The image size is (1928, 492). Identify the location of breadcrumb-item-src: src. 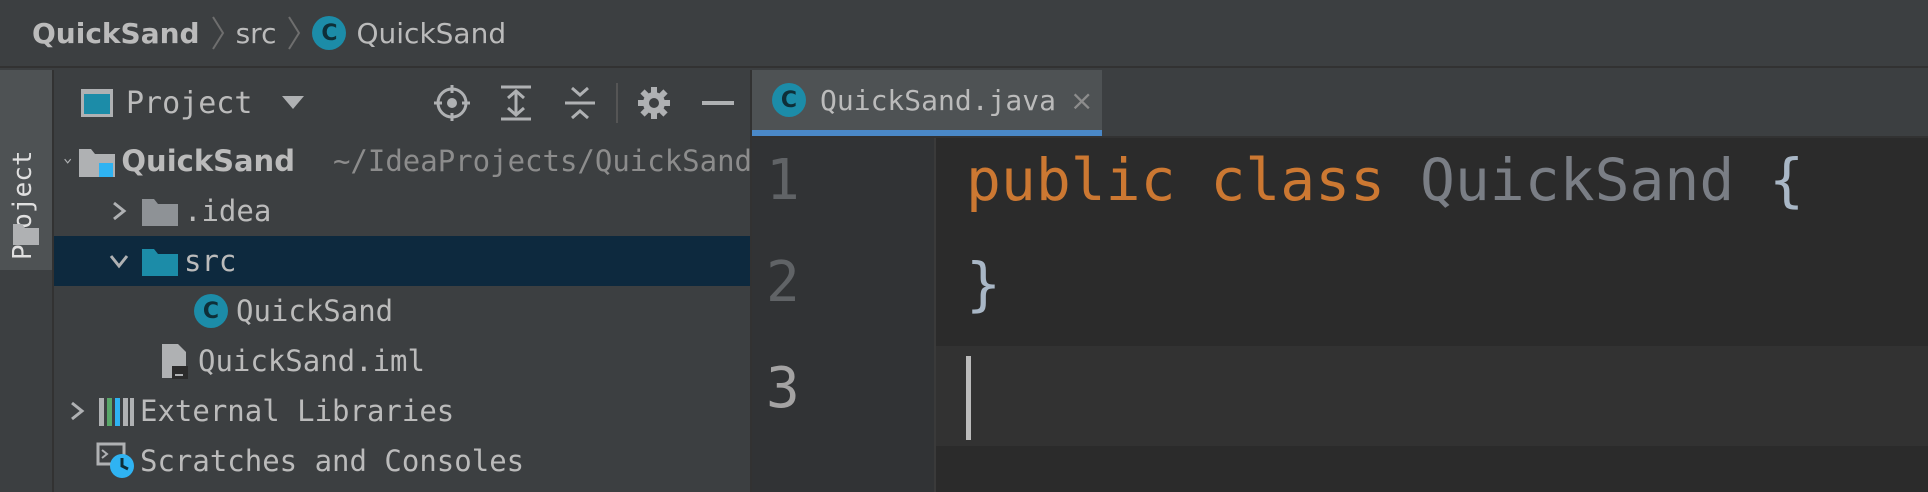
(256, 33).